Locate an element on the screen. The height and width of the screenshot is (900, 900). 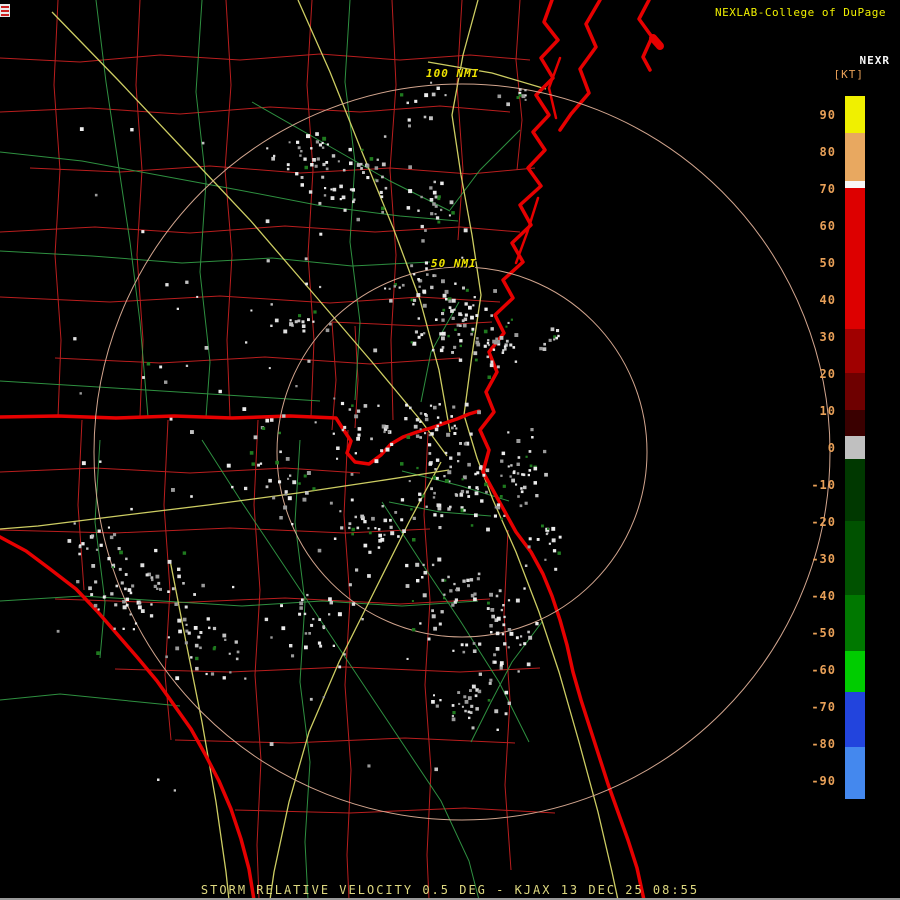
colorbar-tick-label: -30 is located at coordinates (823, 558).